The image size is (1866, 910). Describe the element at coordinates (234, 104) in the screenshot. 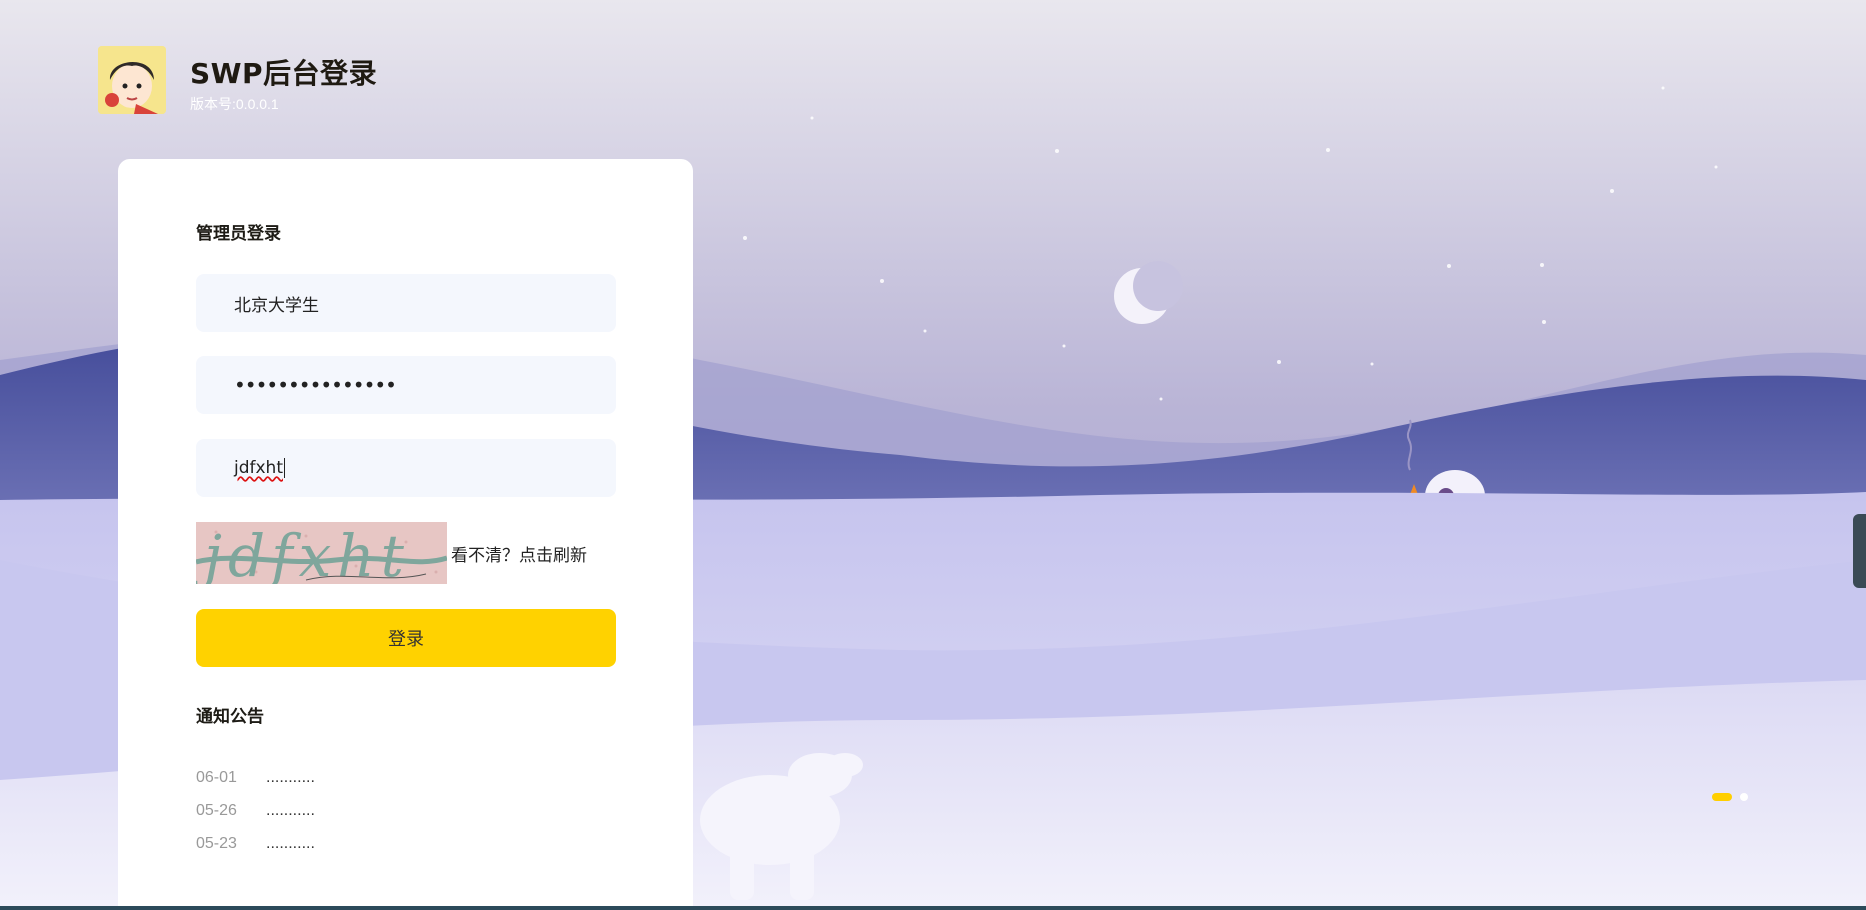

I see `version-label: 版本号:0.0.0.1` at that location.